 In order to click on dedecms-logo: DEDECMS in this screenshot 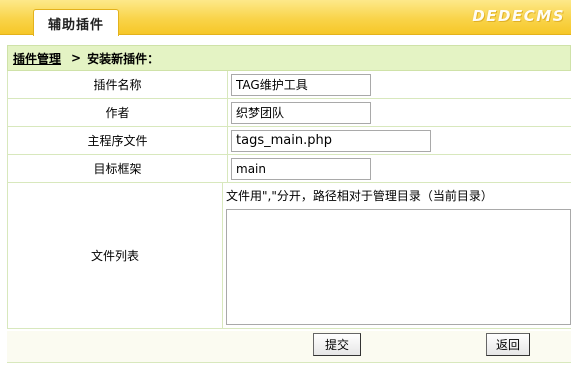, I will do `click(518, 16)`.